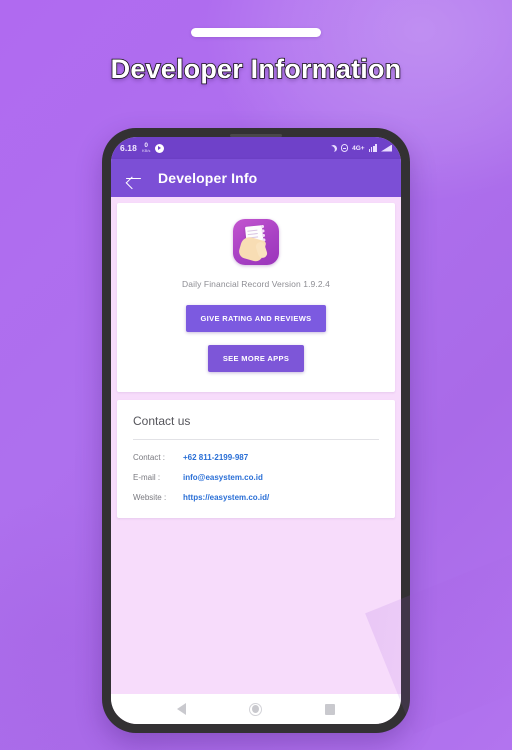  I want to click on see-more-apps-button: SEE MORE APPS, so click(256, 358).